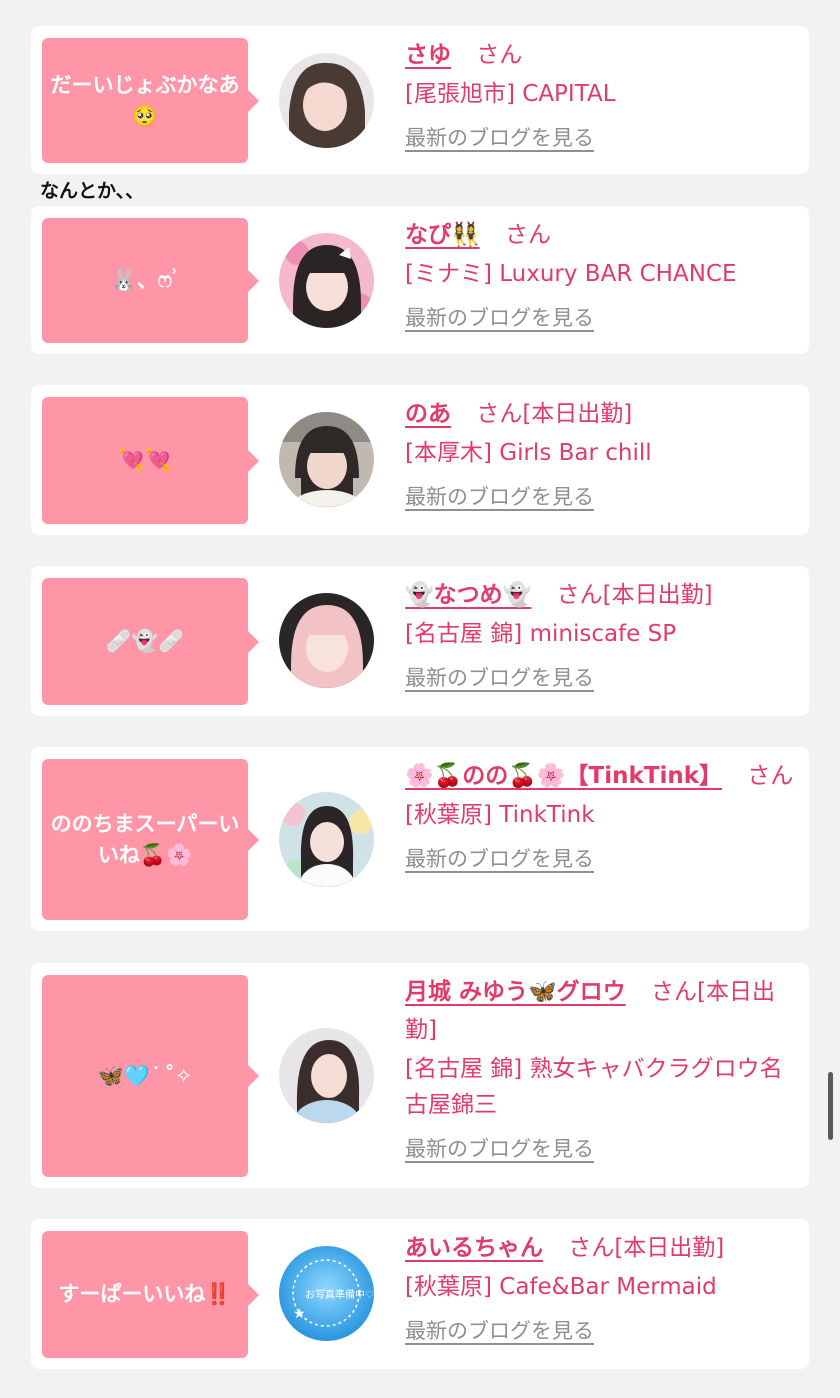 This screenshot has height=1398, width=840. What do you see at coordinates (600, 235) in the screenshot?
I see `name-line: なぴ👯‍♀️ さん` at bounding box center [600, 235].